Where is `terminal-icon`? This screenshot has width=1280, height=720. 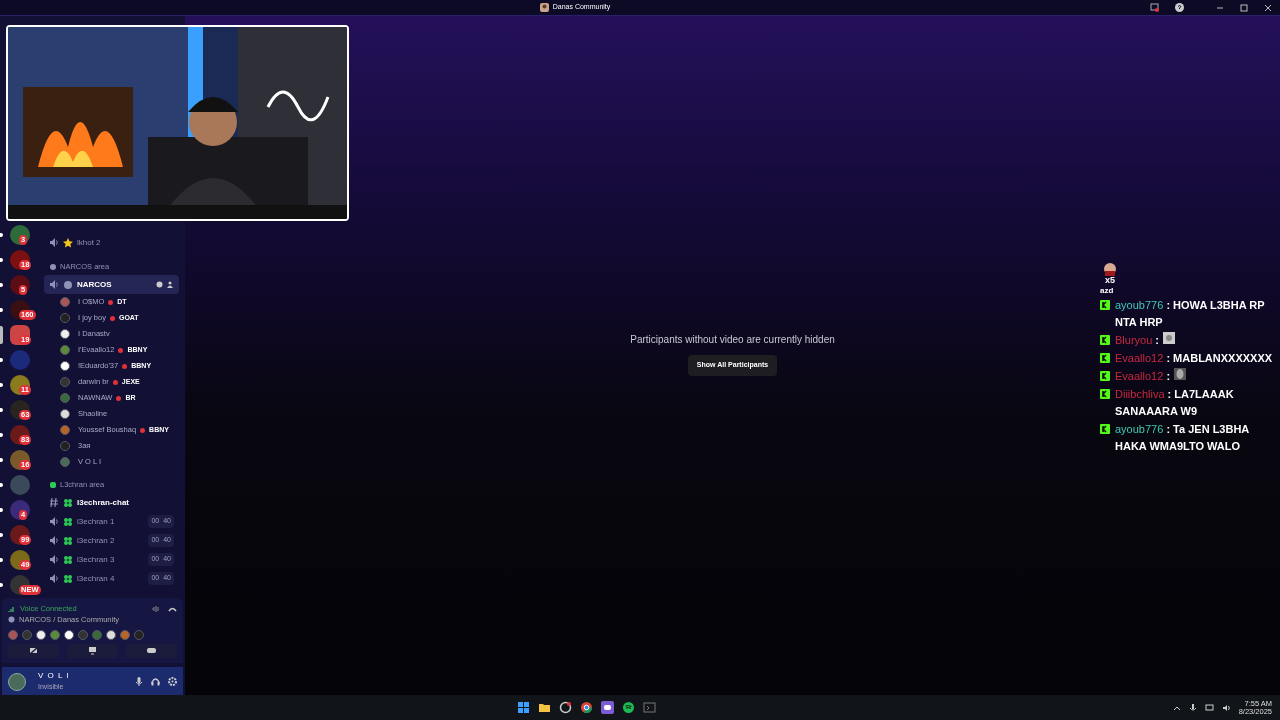
terminal-icon is located at coordinates (649, 707).